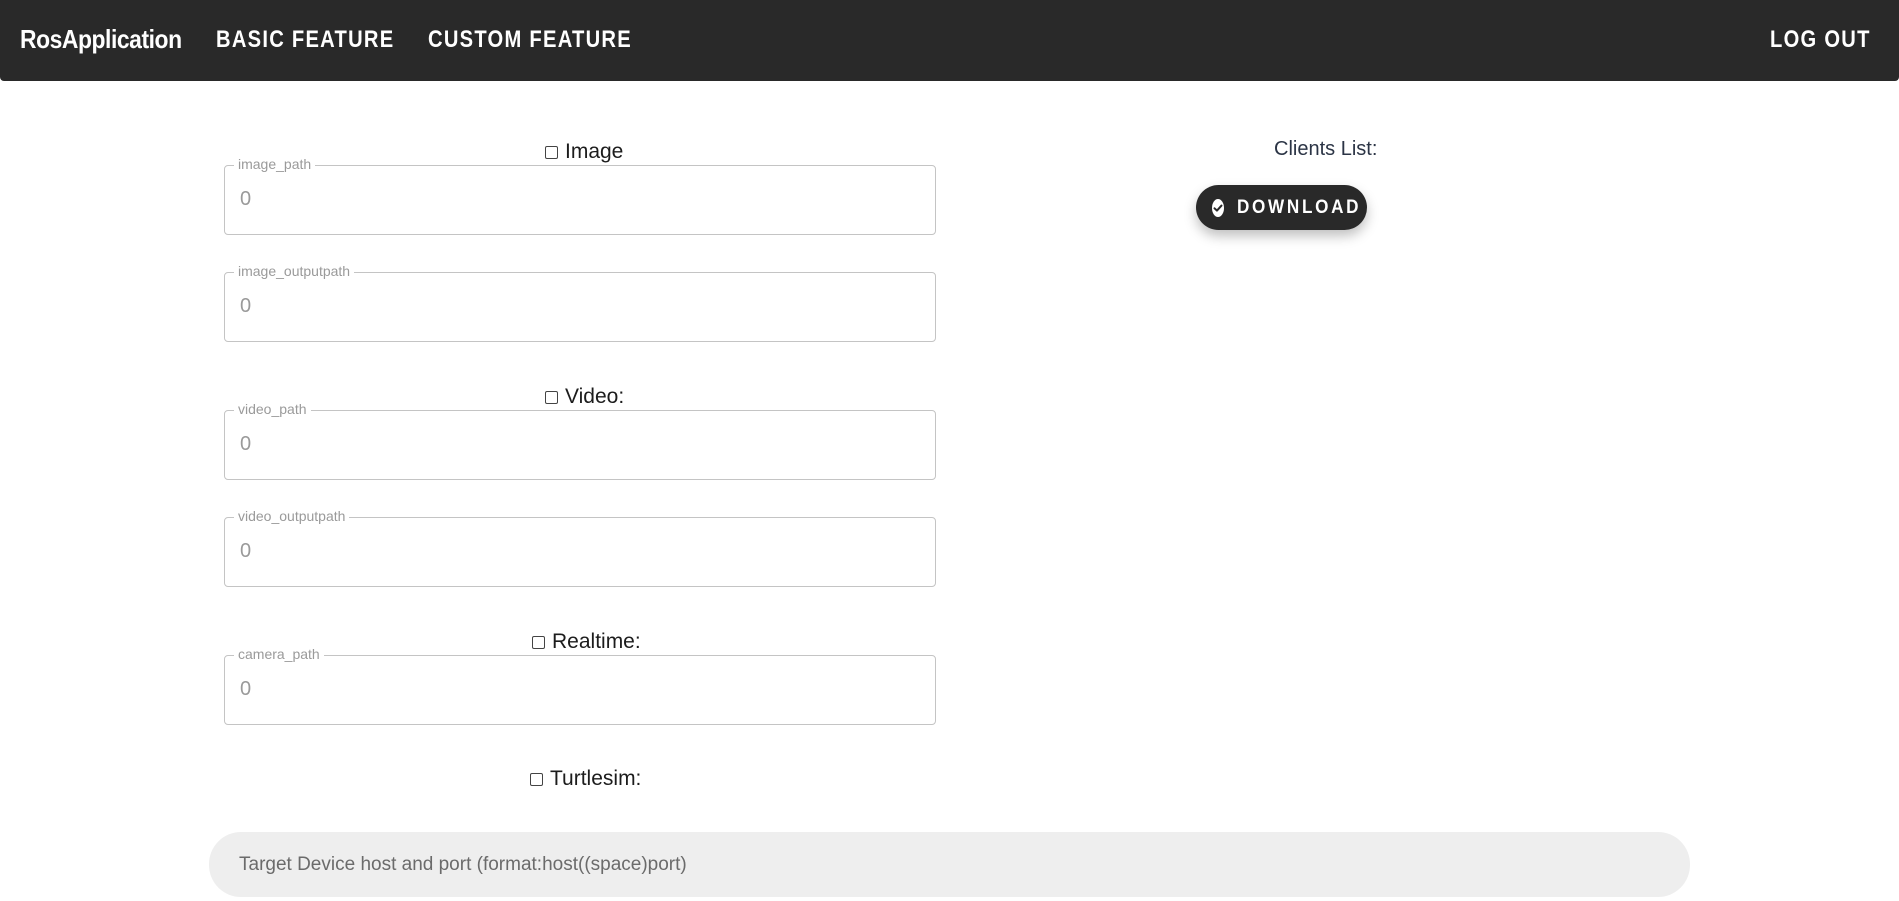 The height and width of the screenshot is (901, 1899). Describe the element at coordinates (1820, 40) in the screenshot. I see `logout-button: LOG OUT` at that location.